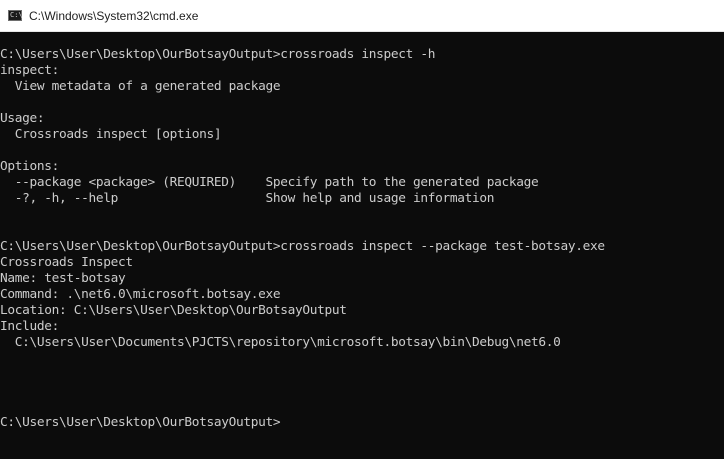 The width and height of the screenshot is (724, 459). What do you see at coordinates (140, 86) in the screenshot?
I see `console-line: View metadata of a generated package` at bounding box center [140, 86].